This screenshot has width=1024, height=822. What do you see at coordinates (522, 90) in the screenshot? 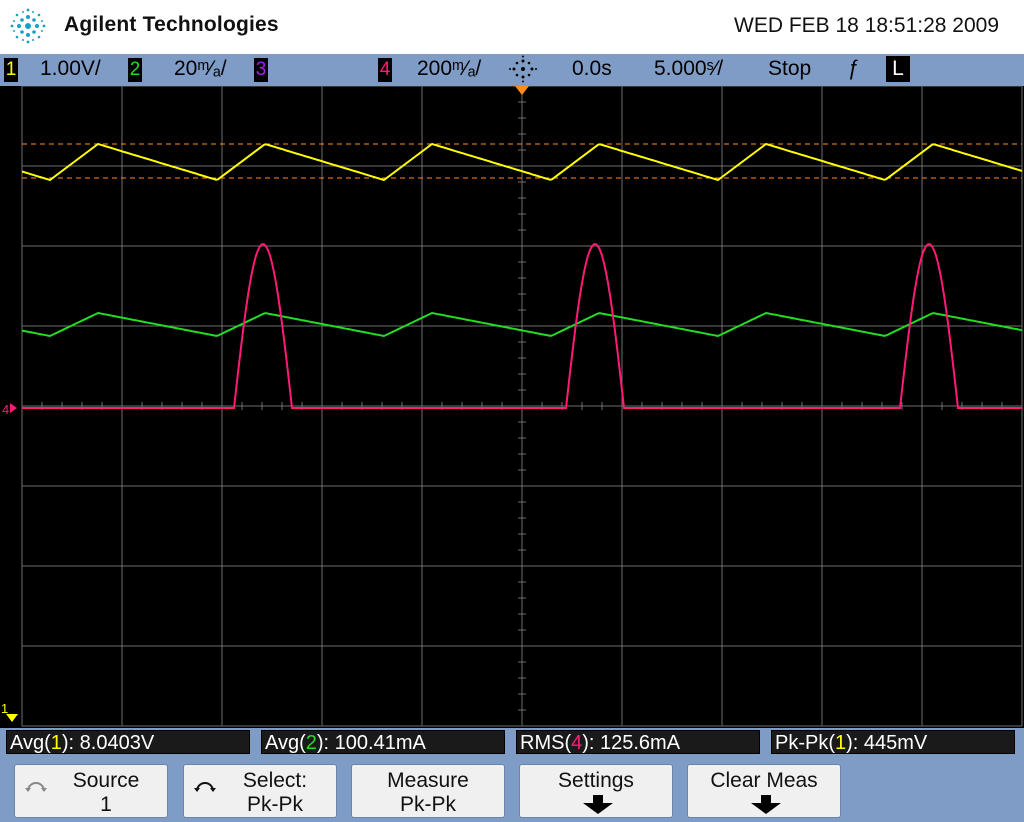
I see `trigger-position-marker` at bounding box center [522, 90].